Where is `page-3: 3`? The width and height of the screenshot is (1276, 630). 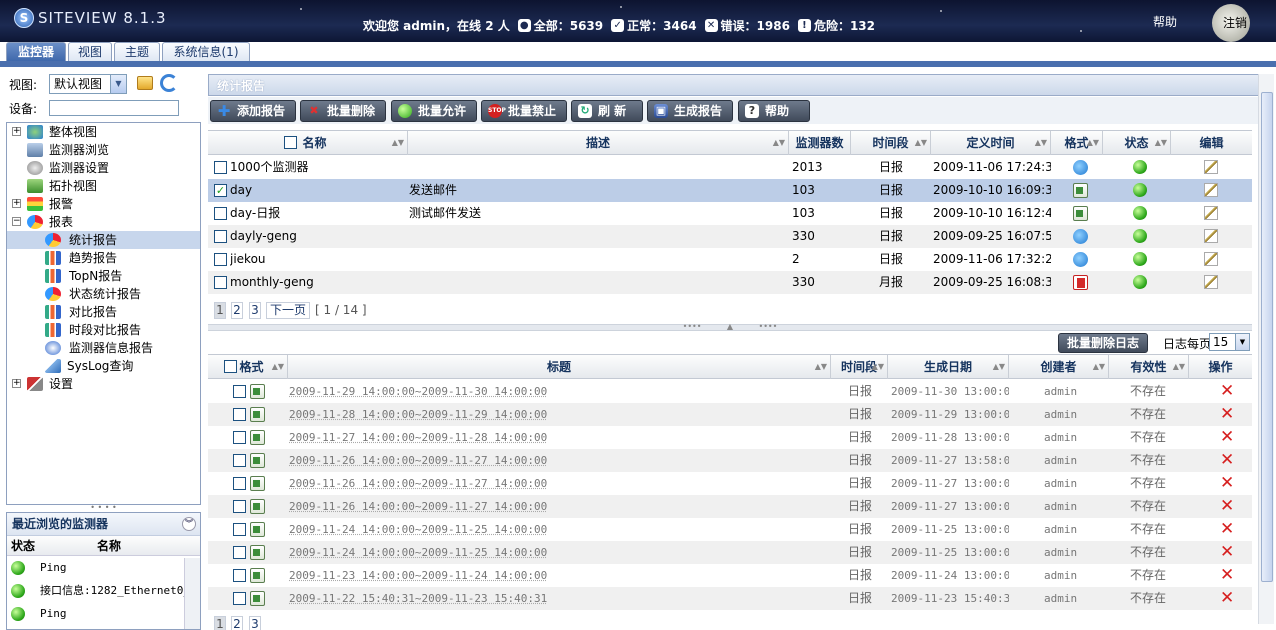 page-3: 3 is located at coordinates (255, 310).